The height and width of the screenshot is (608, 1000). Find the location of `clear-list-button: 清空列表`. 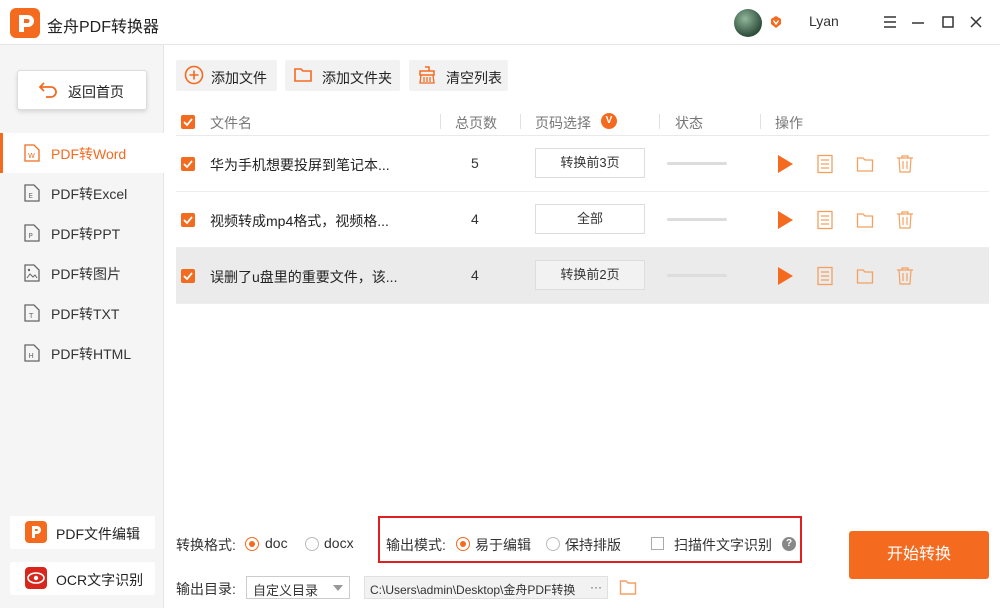

clear-list-button: 清空列表 is located at coordinates (458, 75).